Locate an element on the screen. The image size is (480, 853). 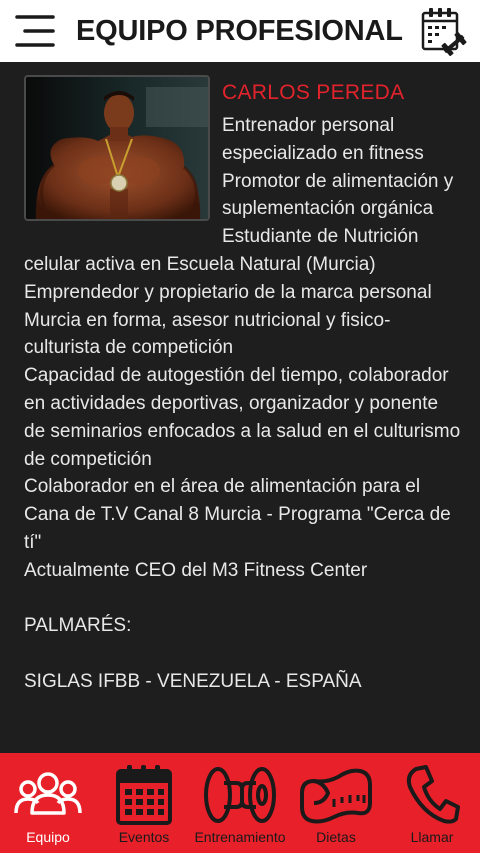
profile-photo is located at coordinates (117, 148).